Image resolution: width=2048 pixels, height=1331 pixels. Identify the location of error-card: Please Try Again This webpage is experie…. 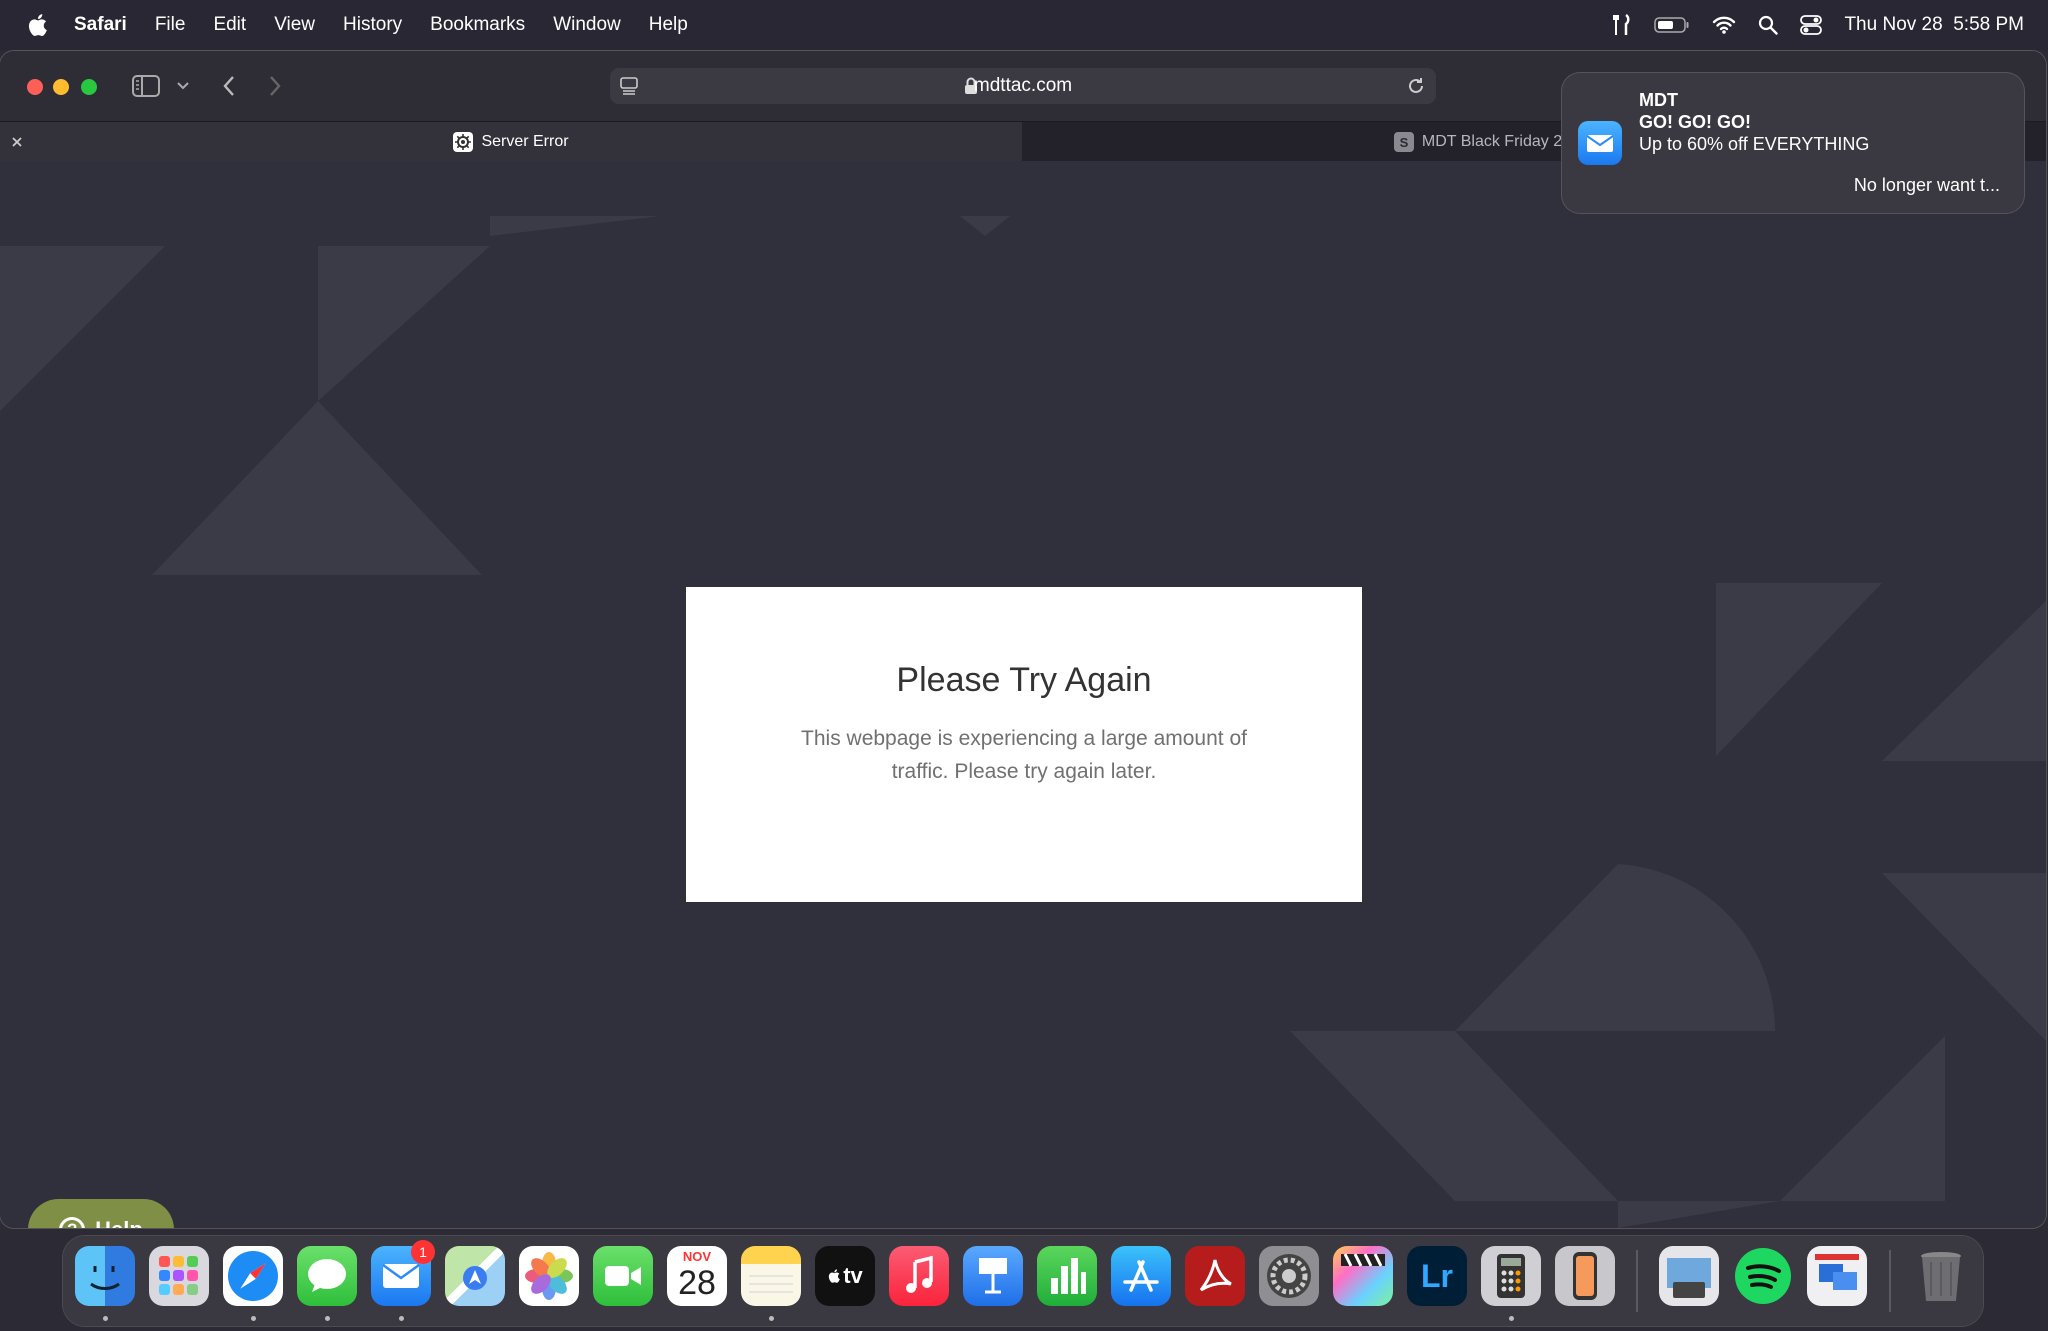
(1024, 744).